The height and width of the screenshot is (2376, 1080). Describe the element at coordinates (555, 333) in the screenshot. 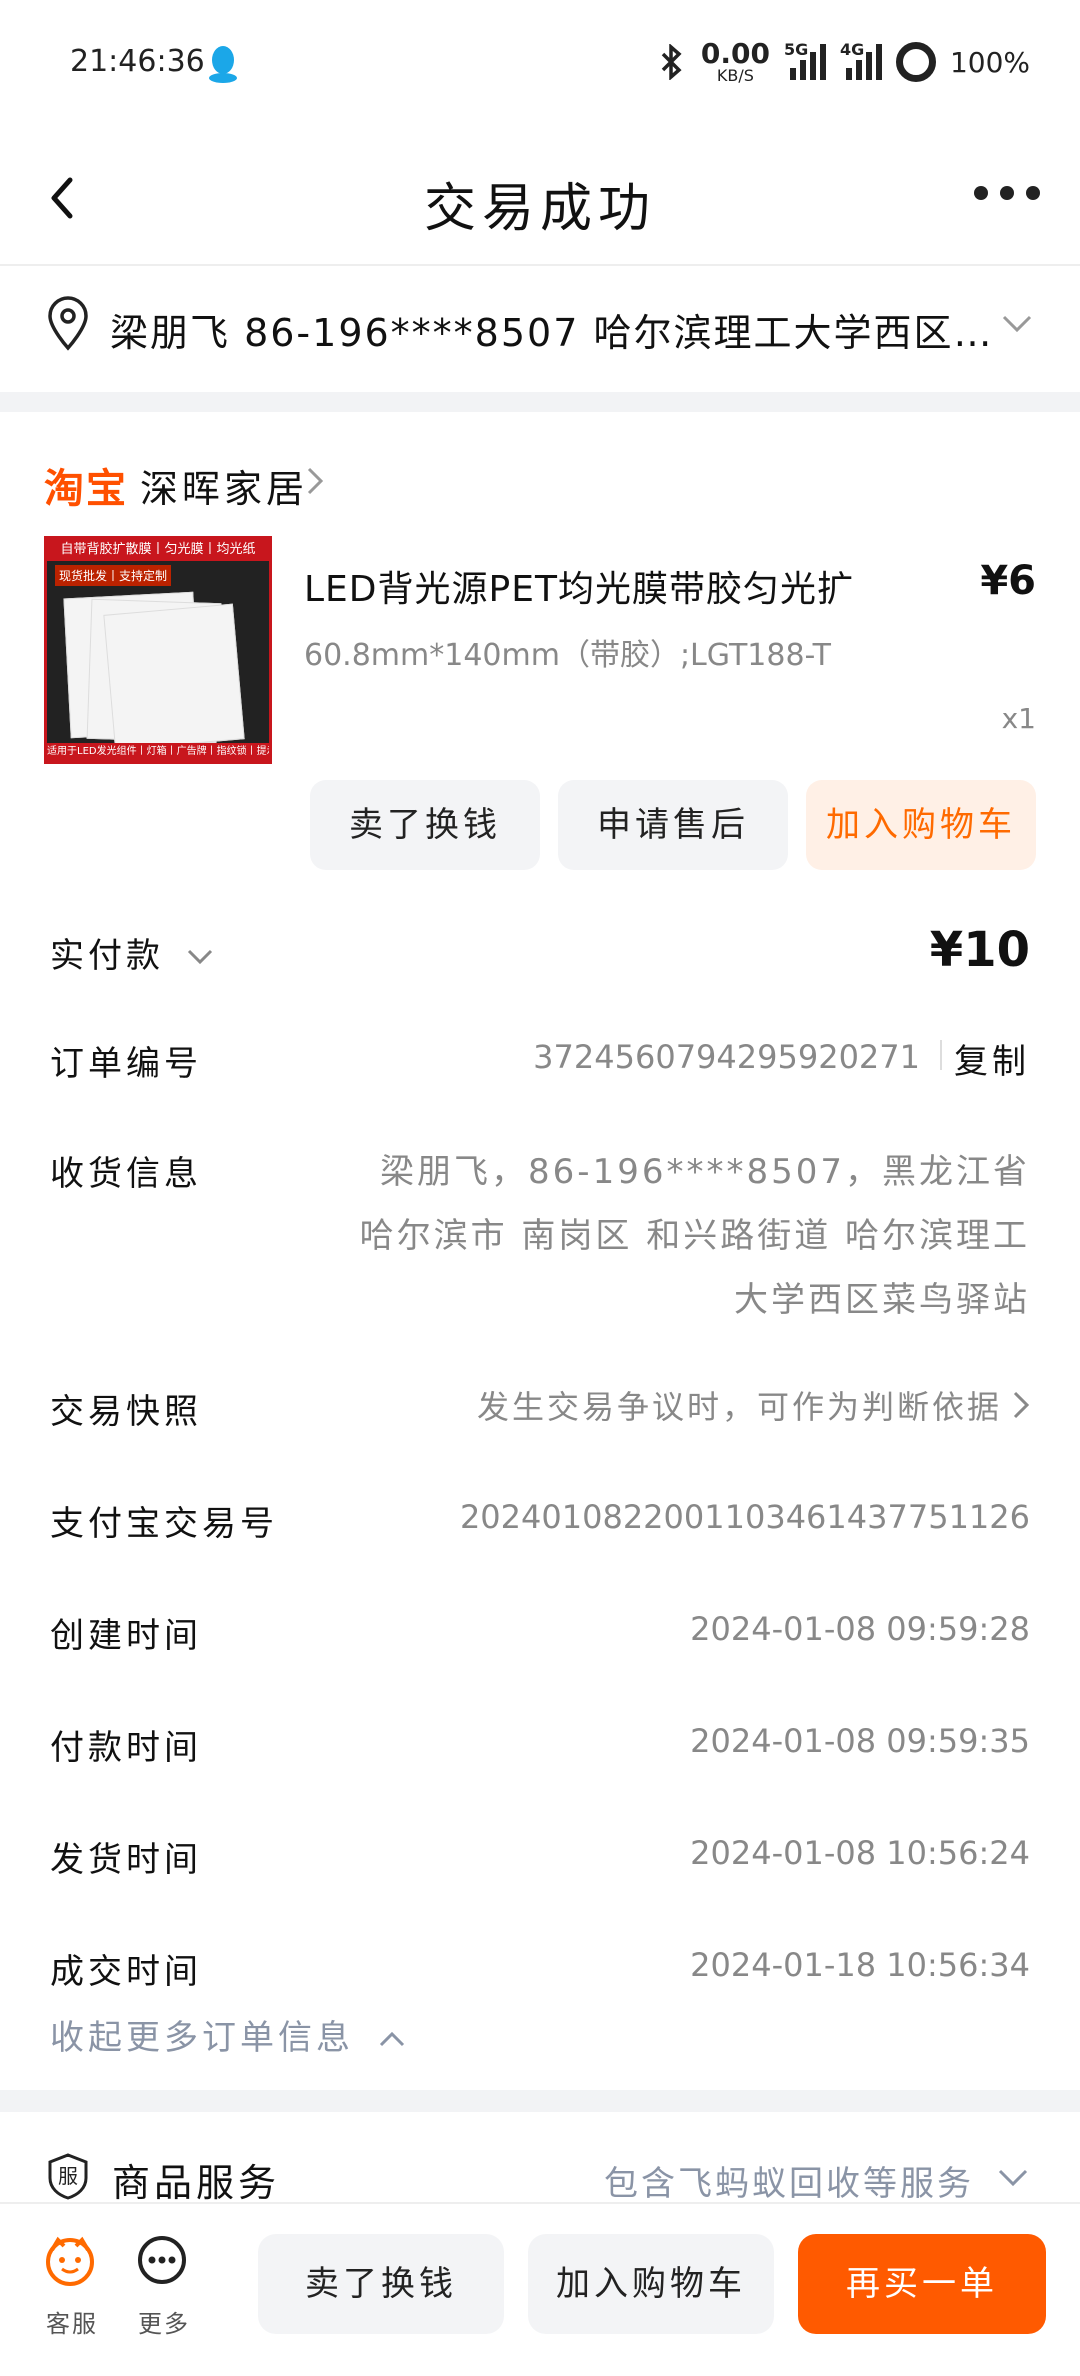

I see `address-text: 梁朋飞 86-196****8507 哈尔滨理工大学西区菜鸟驿站` at that location.